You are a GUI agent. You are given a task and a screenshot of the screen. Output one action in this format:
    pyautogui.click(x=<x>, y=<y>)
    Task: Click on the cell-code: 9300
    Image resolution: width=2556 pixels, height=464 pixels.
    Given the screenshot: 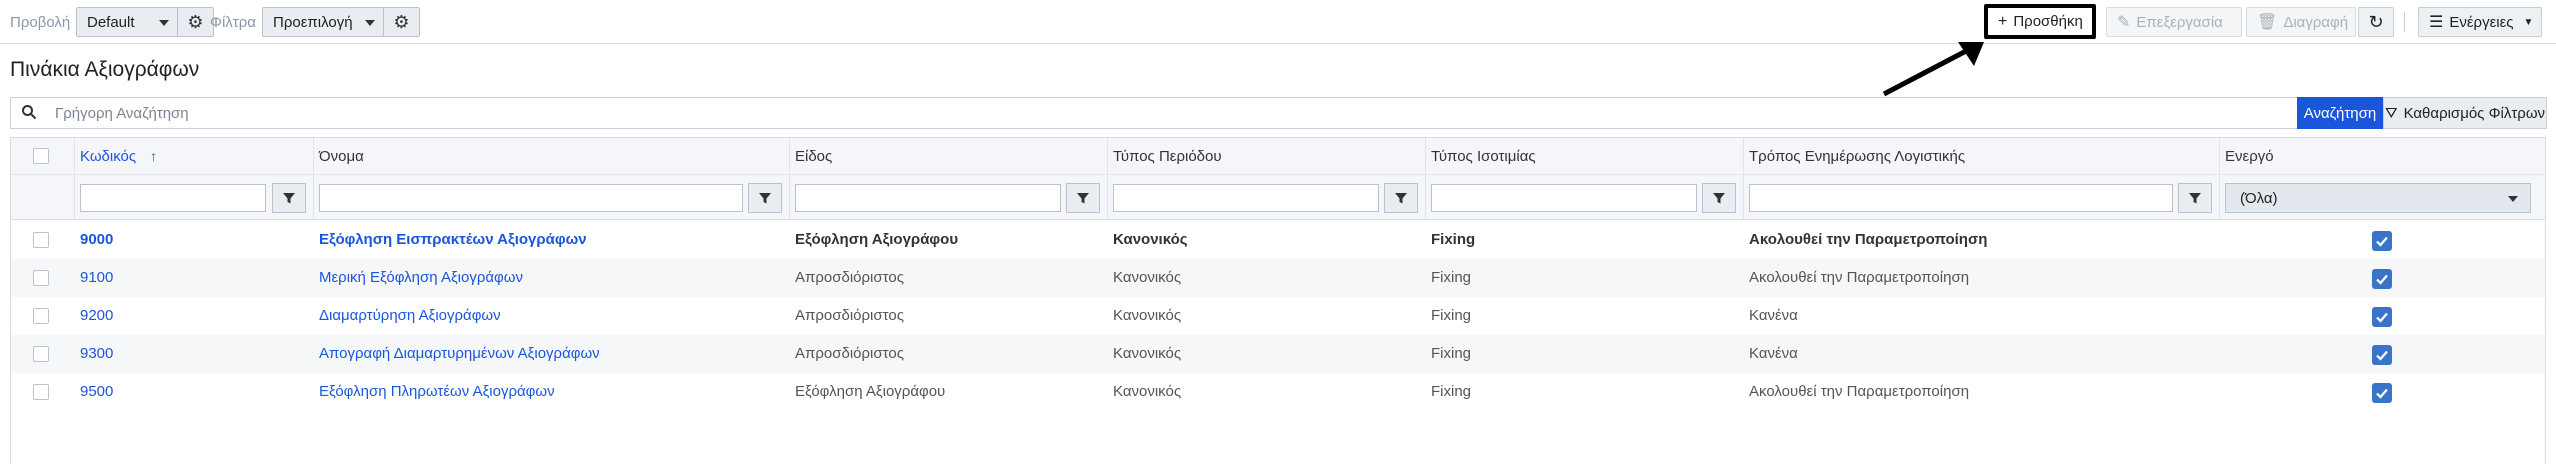 What is the action you would take?
    pyautogui.click(x=195, y=354)
    